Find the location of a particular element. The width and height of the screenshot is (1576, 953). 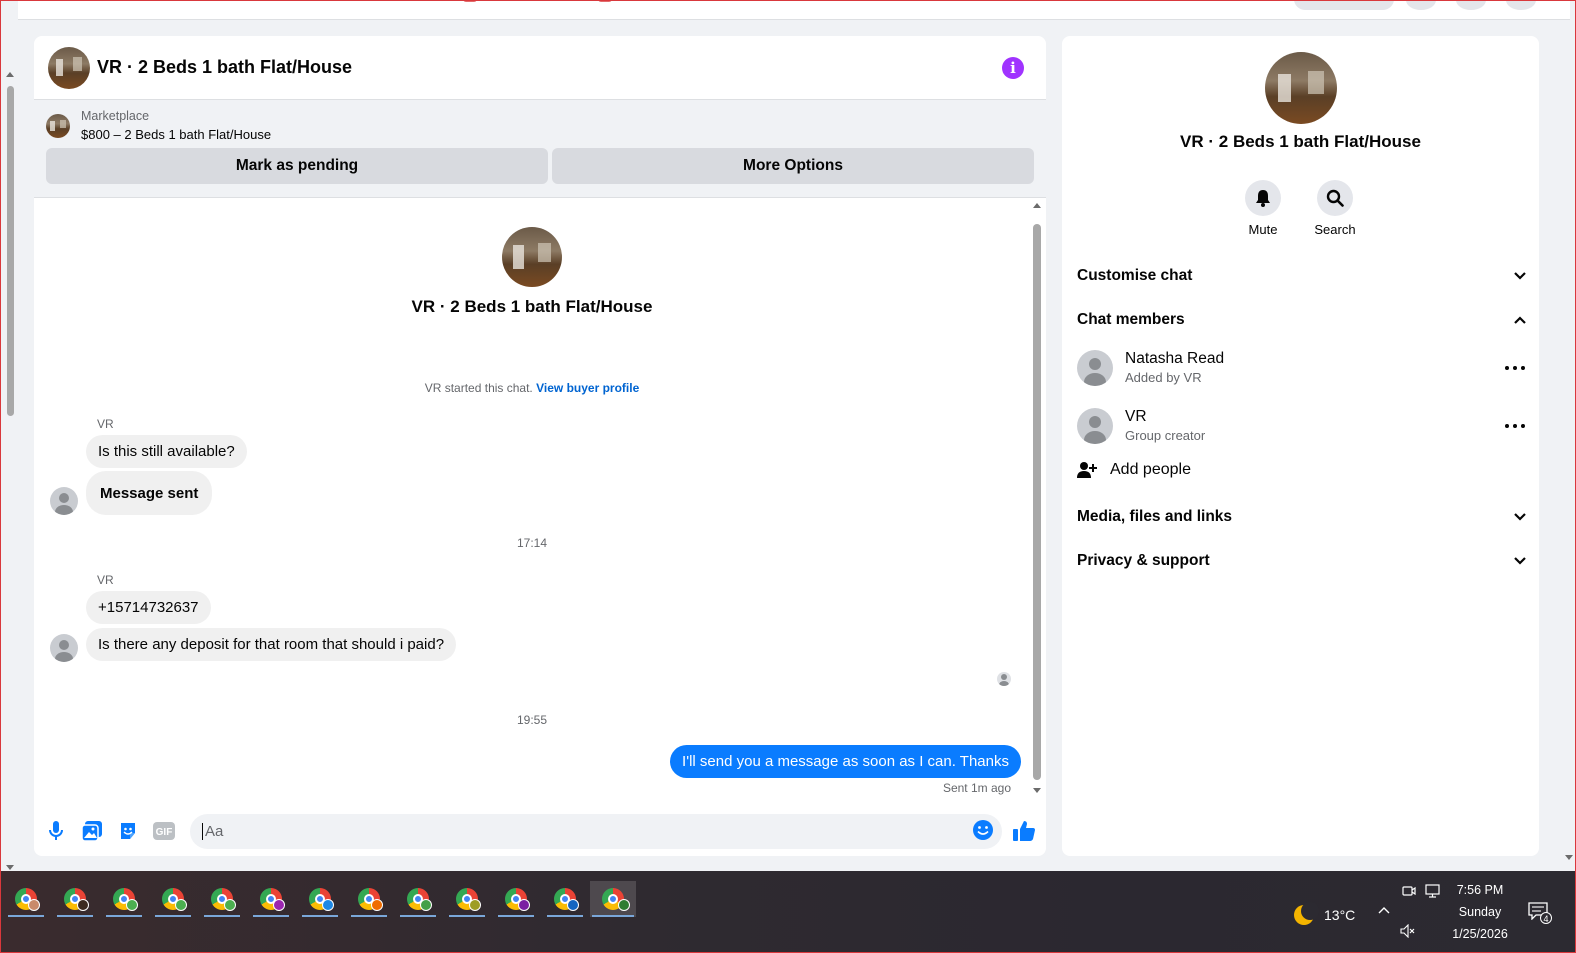

section-label: Privacy & support is located at coordinates (1143, 560).